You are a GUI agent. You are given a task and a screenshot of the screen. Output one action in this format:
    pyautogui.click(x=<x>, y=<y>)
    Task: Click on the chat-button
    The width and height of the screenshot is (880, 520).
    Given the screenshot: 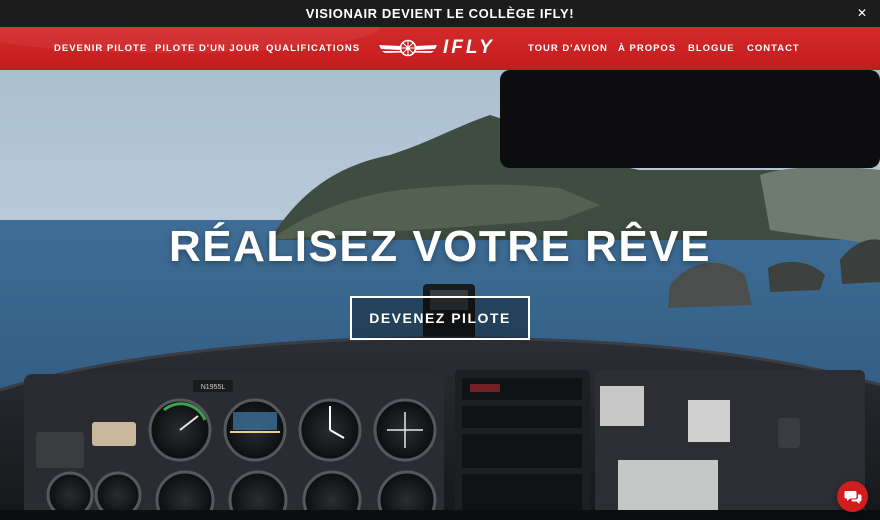 What is the action you would take?
    pyautogui.click(x=852, y=496)
    